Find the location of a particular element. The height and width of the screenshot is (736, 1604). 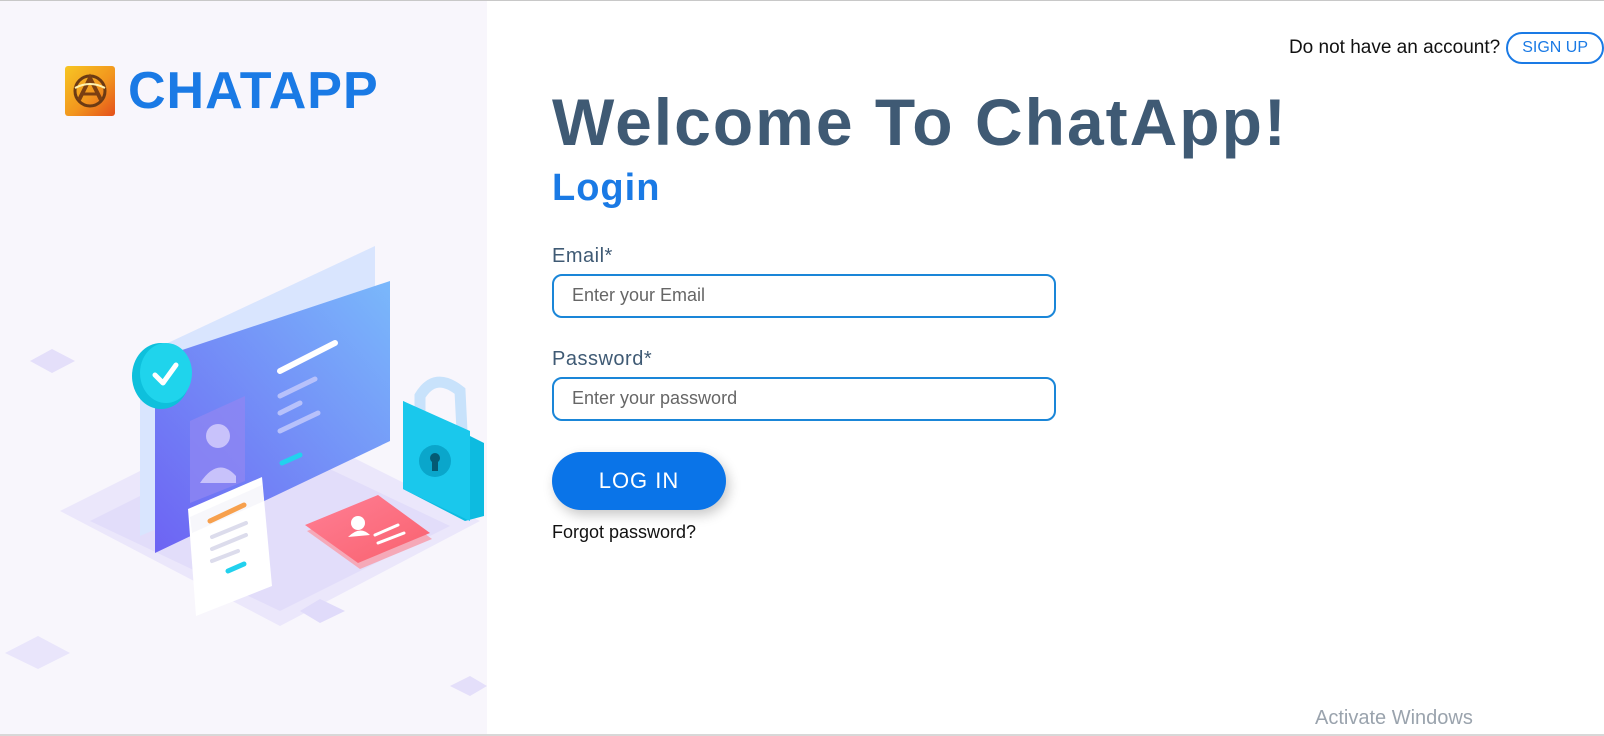

forgot-password-link: Forgot password? is located at coordinates (920, 532).